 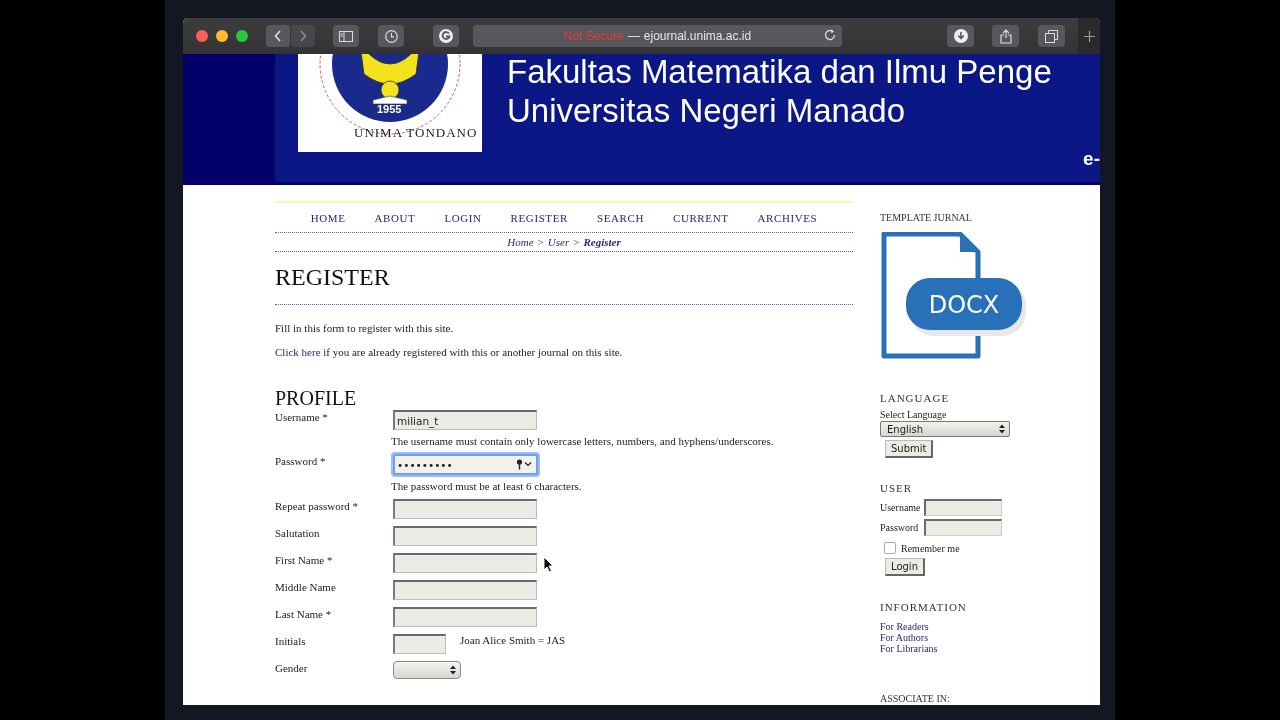 I want to click on login-note-text: if you are already registered with this or another journal on this site., so click(x=473, y=352).